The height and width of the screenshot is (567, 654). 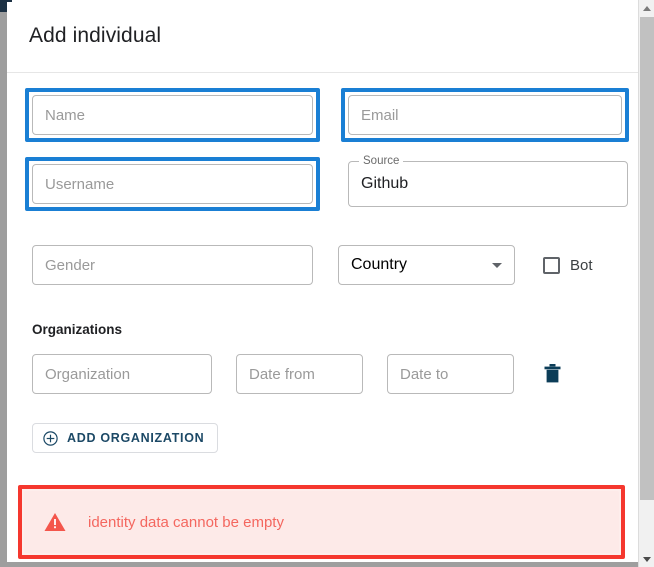 I want to click on gender-input: Gender, so click(x=172, y=265).